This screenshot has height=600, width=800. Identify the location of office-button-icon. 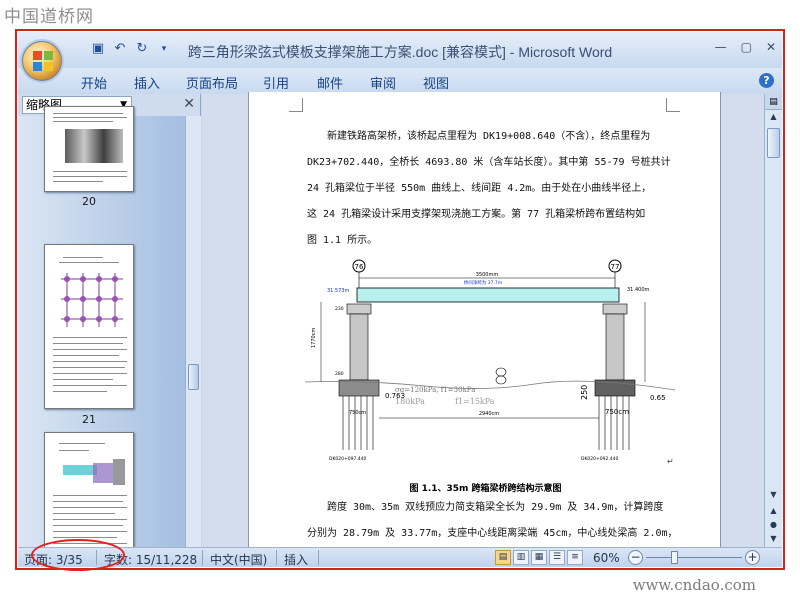
(42, 61).